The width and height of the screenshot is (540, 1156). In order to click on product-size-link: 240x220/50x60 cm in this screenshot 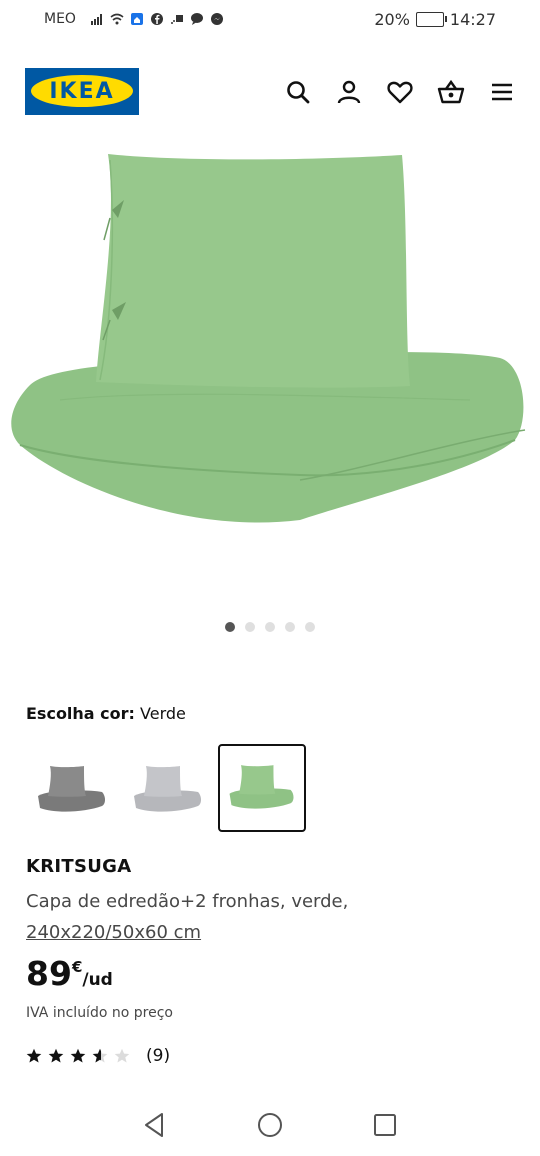, I will do `click(113, 932)`.